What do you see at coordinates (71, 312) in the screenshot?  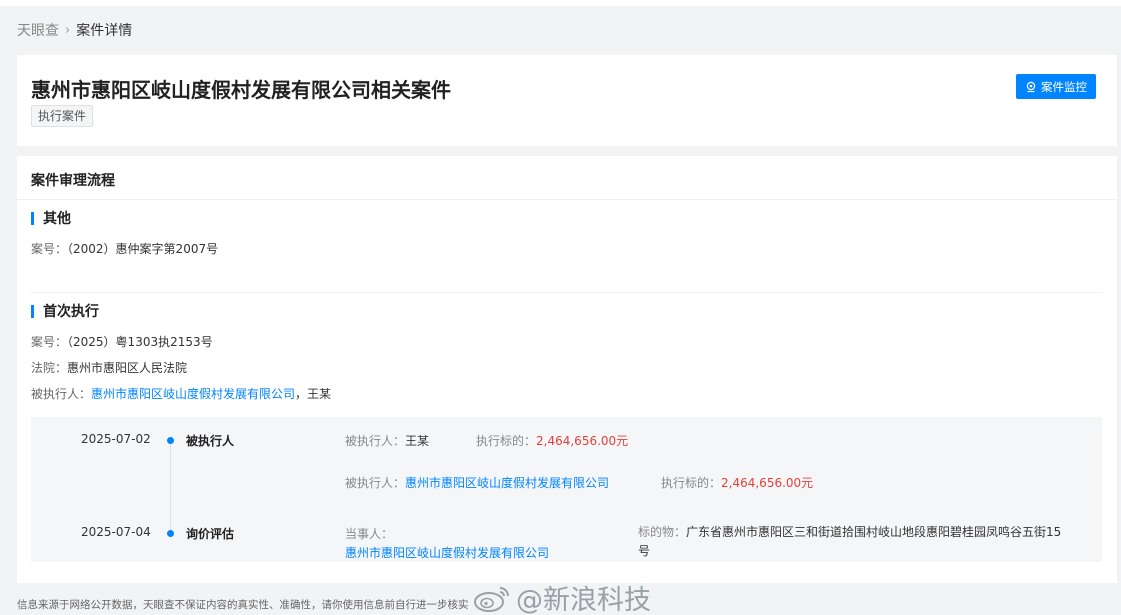 I see `section-first-exec-title: 首次执行` at bounding box center [71, 312].